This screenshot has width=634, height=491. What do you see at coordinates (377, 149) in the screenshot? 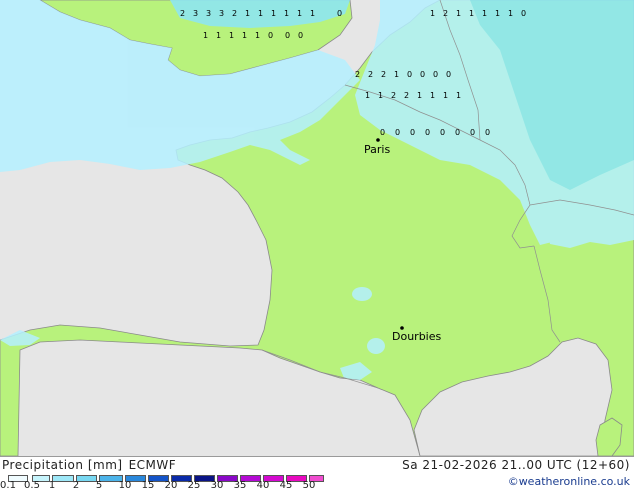
I see `city-label: Paris` at bounding box center [377, 149].